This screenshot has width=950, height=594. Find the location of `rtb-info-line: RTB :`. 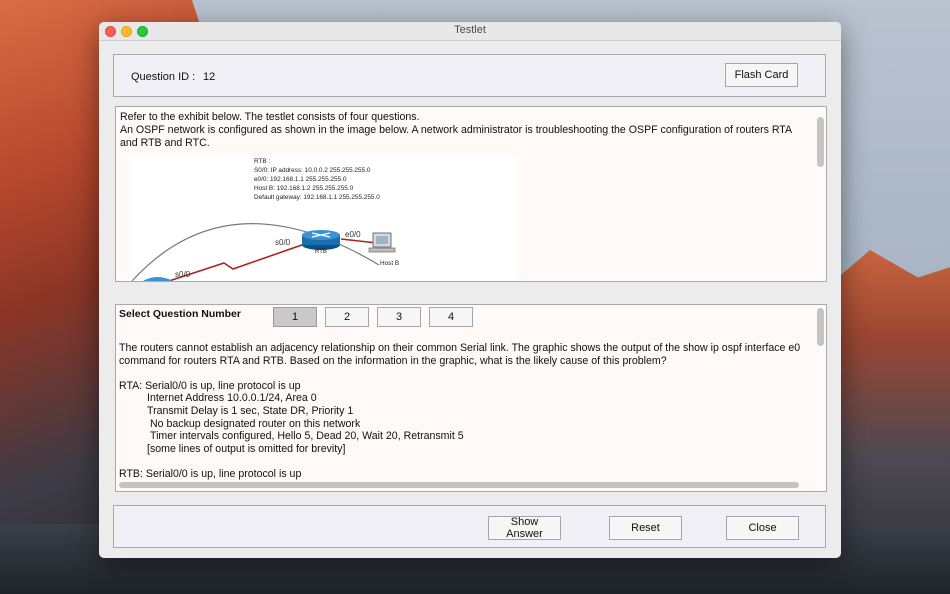

rtb-info-line: RTB : is located at coordinates (262, 161).